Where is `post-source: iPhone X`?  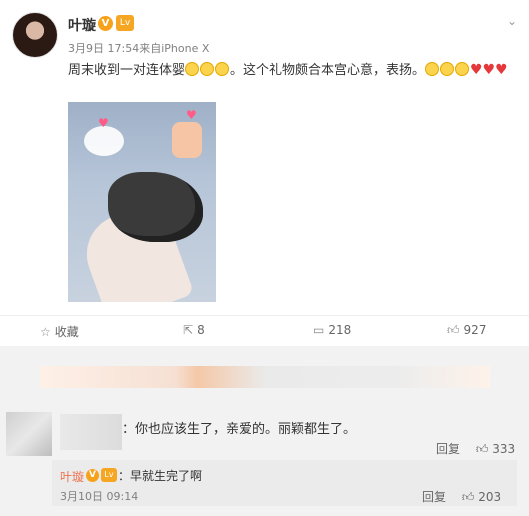
post-source: iPhone X is located at coordinates (185, 48).